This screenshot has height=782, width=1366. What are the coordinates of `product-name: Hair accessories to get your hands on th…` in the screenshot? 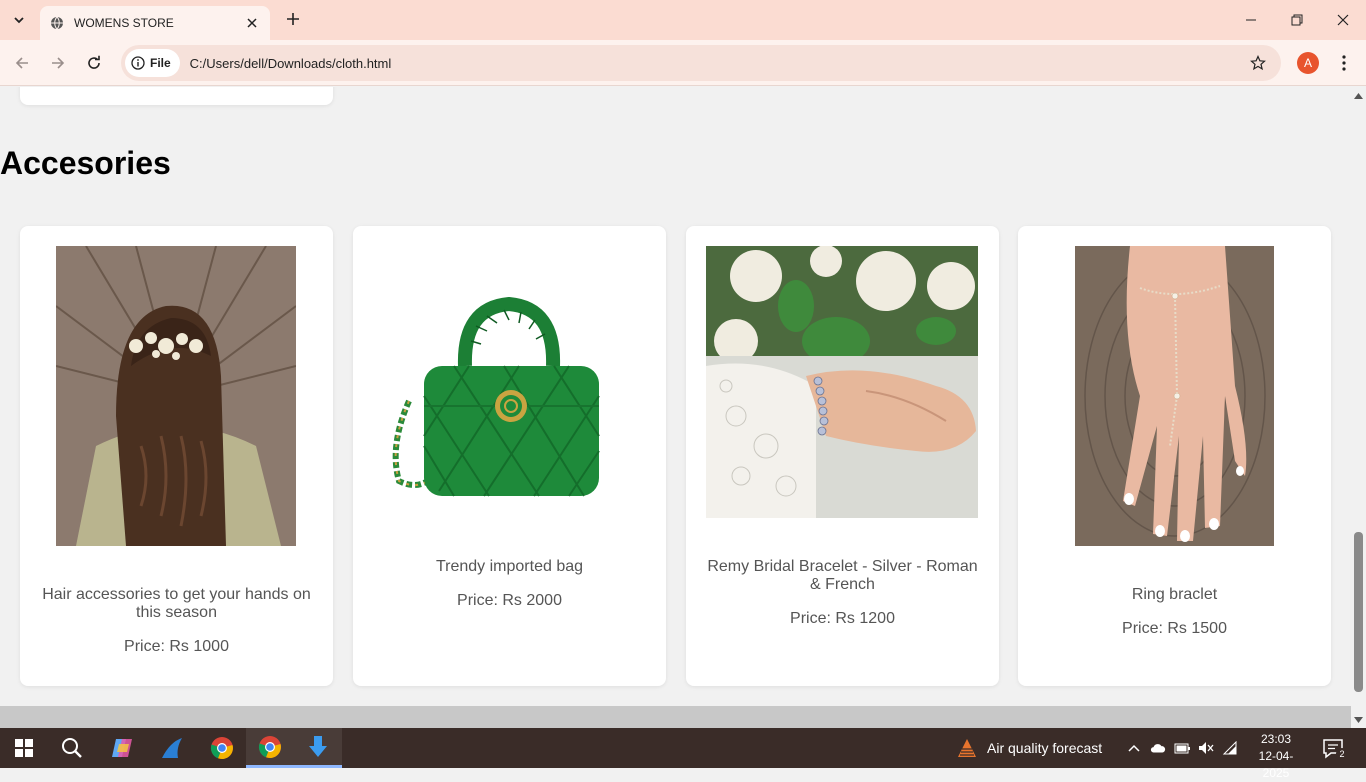 It's located at (176, 603).